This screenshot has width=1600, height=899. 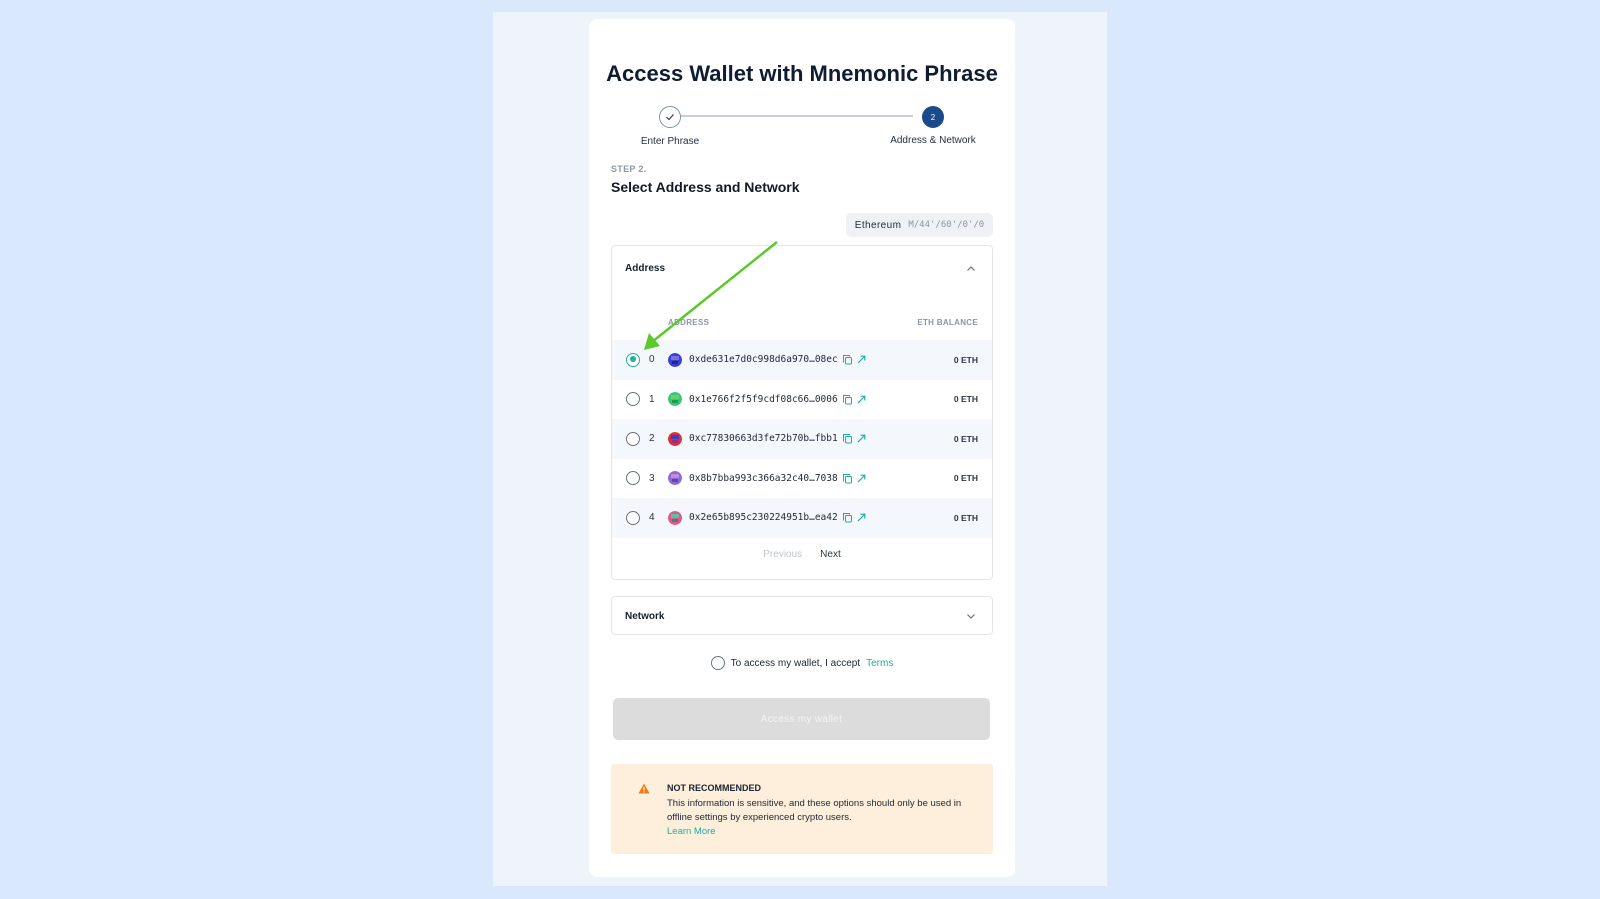 I want to click on derivation-path-selector: Ethereum M/44'/60'/0'/0, so click(x=919, y=225).